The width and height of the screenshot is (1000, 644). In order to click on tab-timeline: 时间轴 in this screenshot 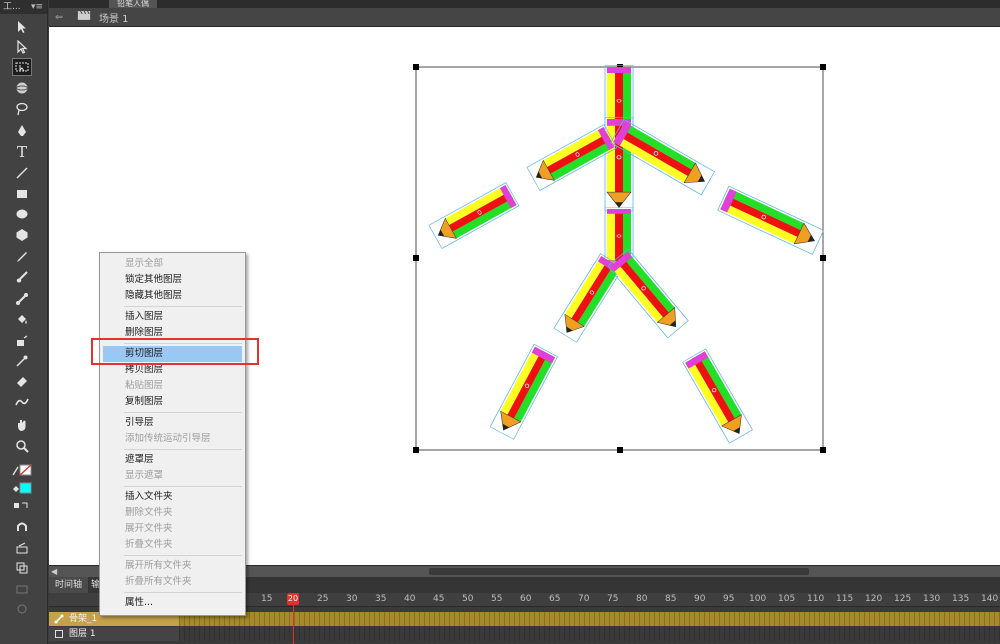, I will do `click(69, 585)`.